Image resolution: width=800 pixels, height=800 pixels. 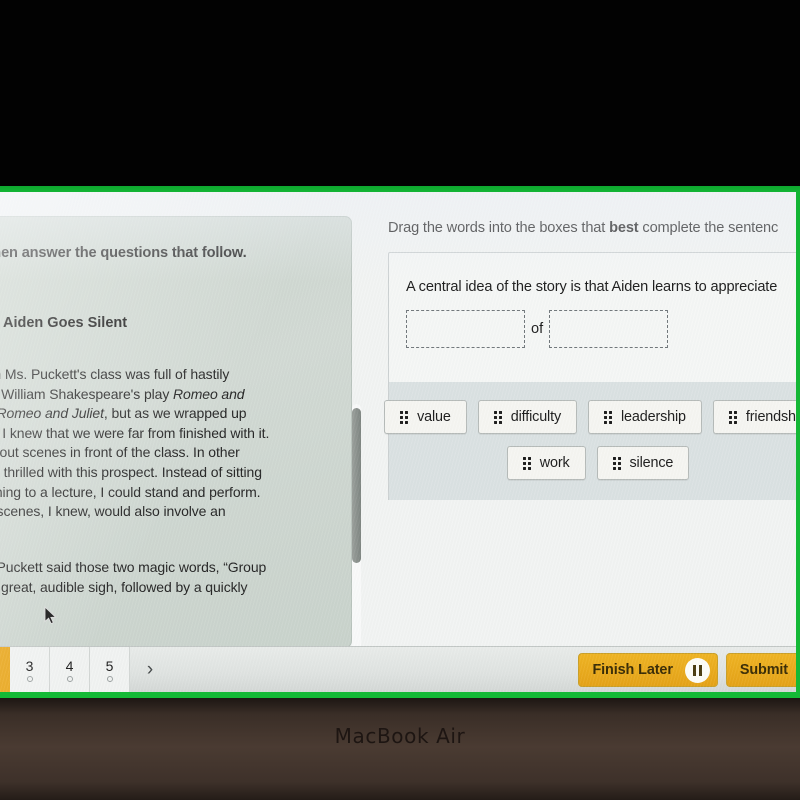 I want to click on word-tile-difficulty: difficulty, so click(x=527, y=417).